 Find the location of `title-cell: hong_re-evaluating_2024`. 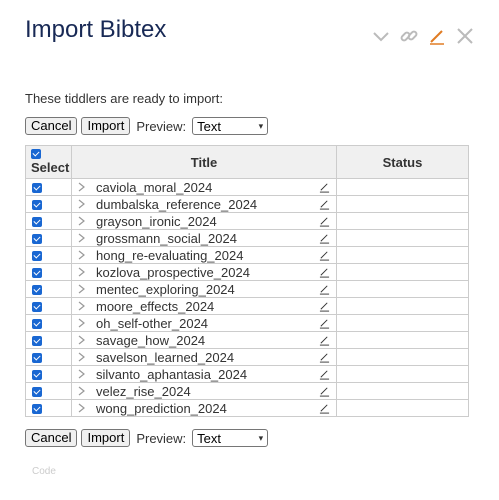

title-cell: hong_re-evaluating_2024 is located at coordinates (204, 255).